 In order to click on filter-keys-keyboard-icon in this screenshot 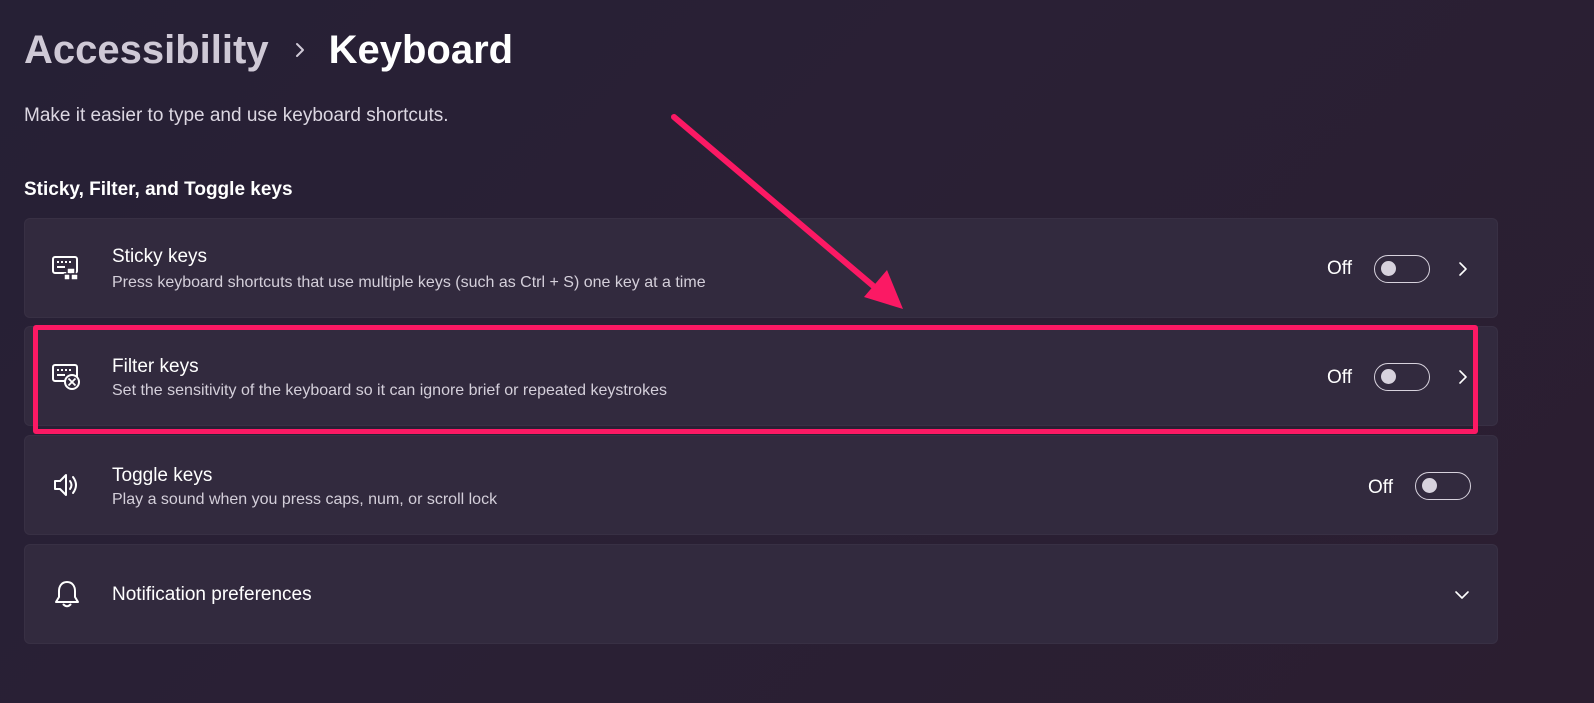, I will do `click(67, 376)`.